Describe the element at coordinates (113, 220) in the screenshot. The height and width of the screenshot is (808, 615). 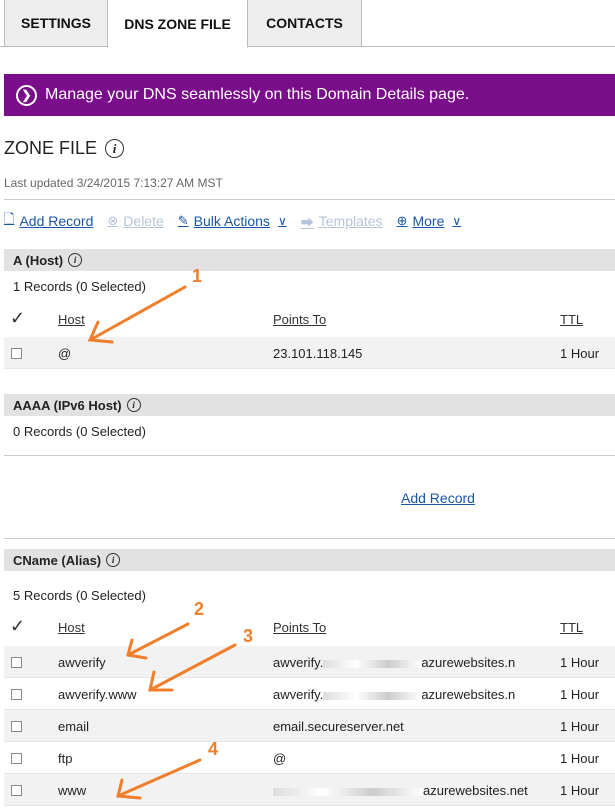
I see `delete-circle-icon: ⊗` at that location.